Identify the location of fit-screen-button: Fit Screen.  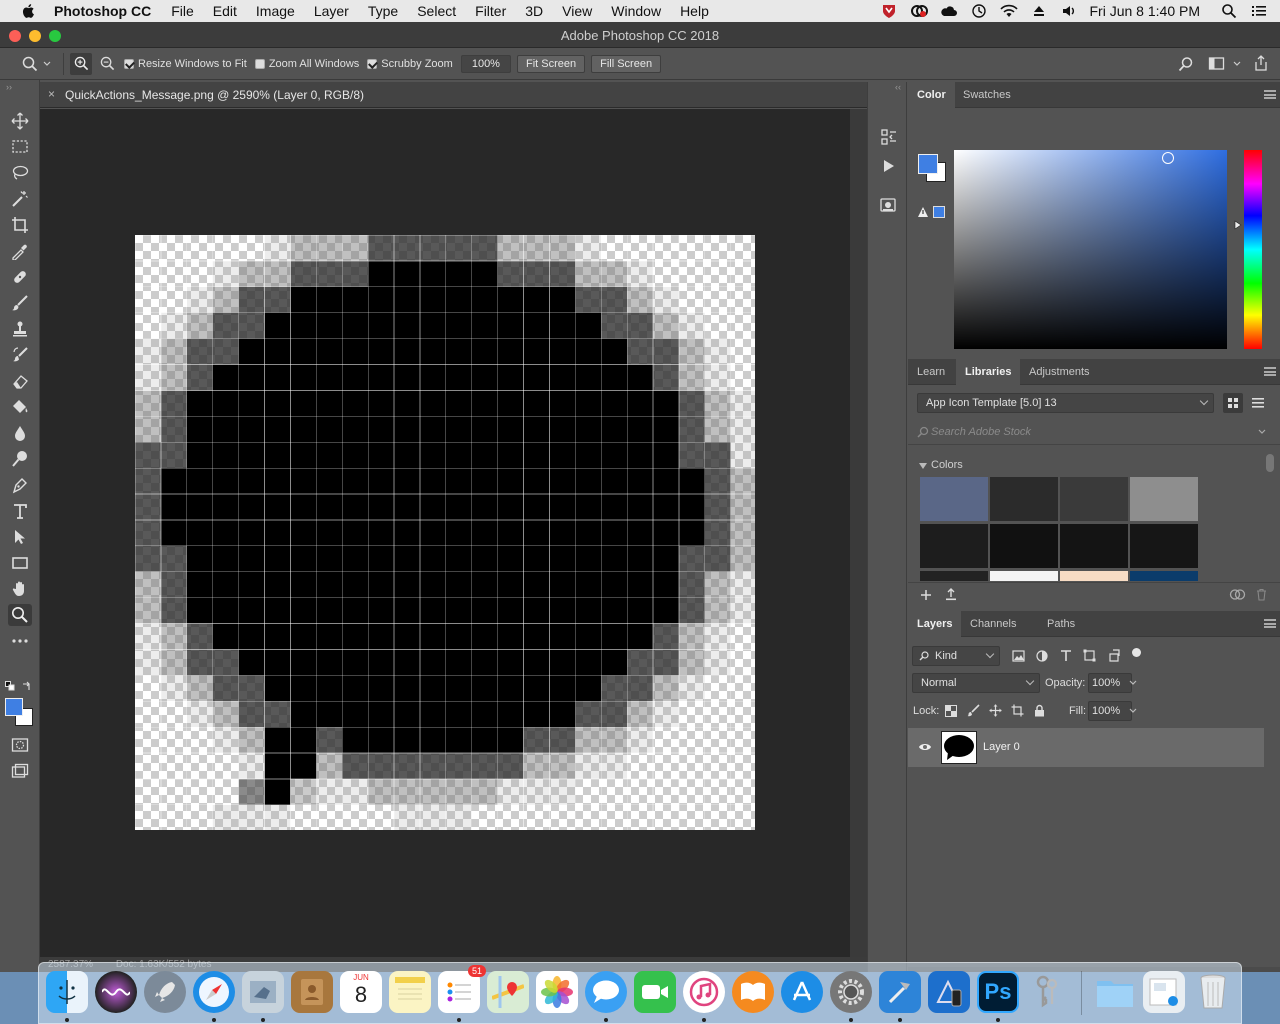
(551, 63).